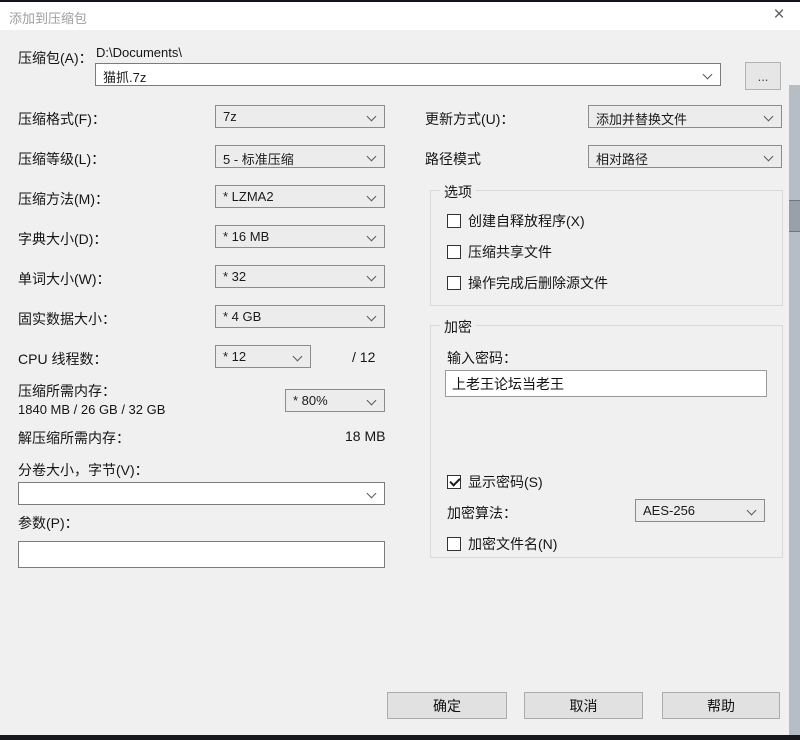 The height and width of the screenshot is (740, 800). What do you see at coordinates (400, 737) in the screenshot?
I see `window-bottom-border` at bounding box center [400, 737].